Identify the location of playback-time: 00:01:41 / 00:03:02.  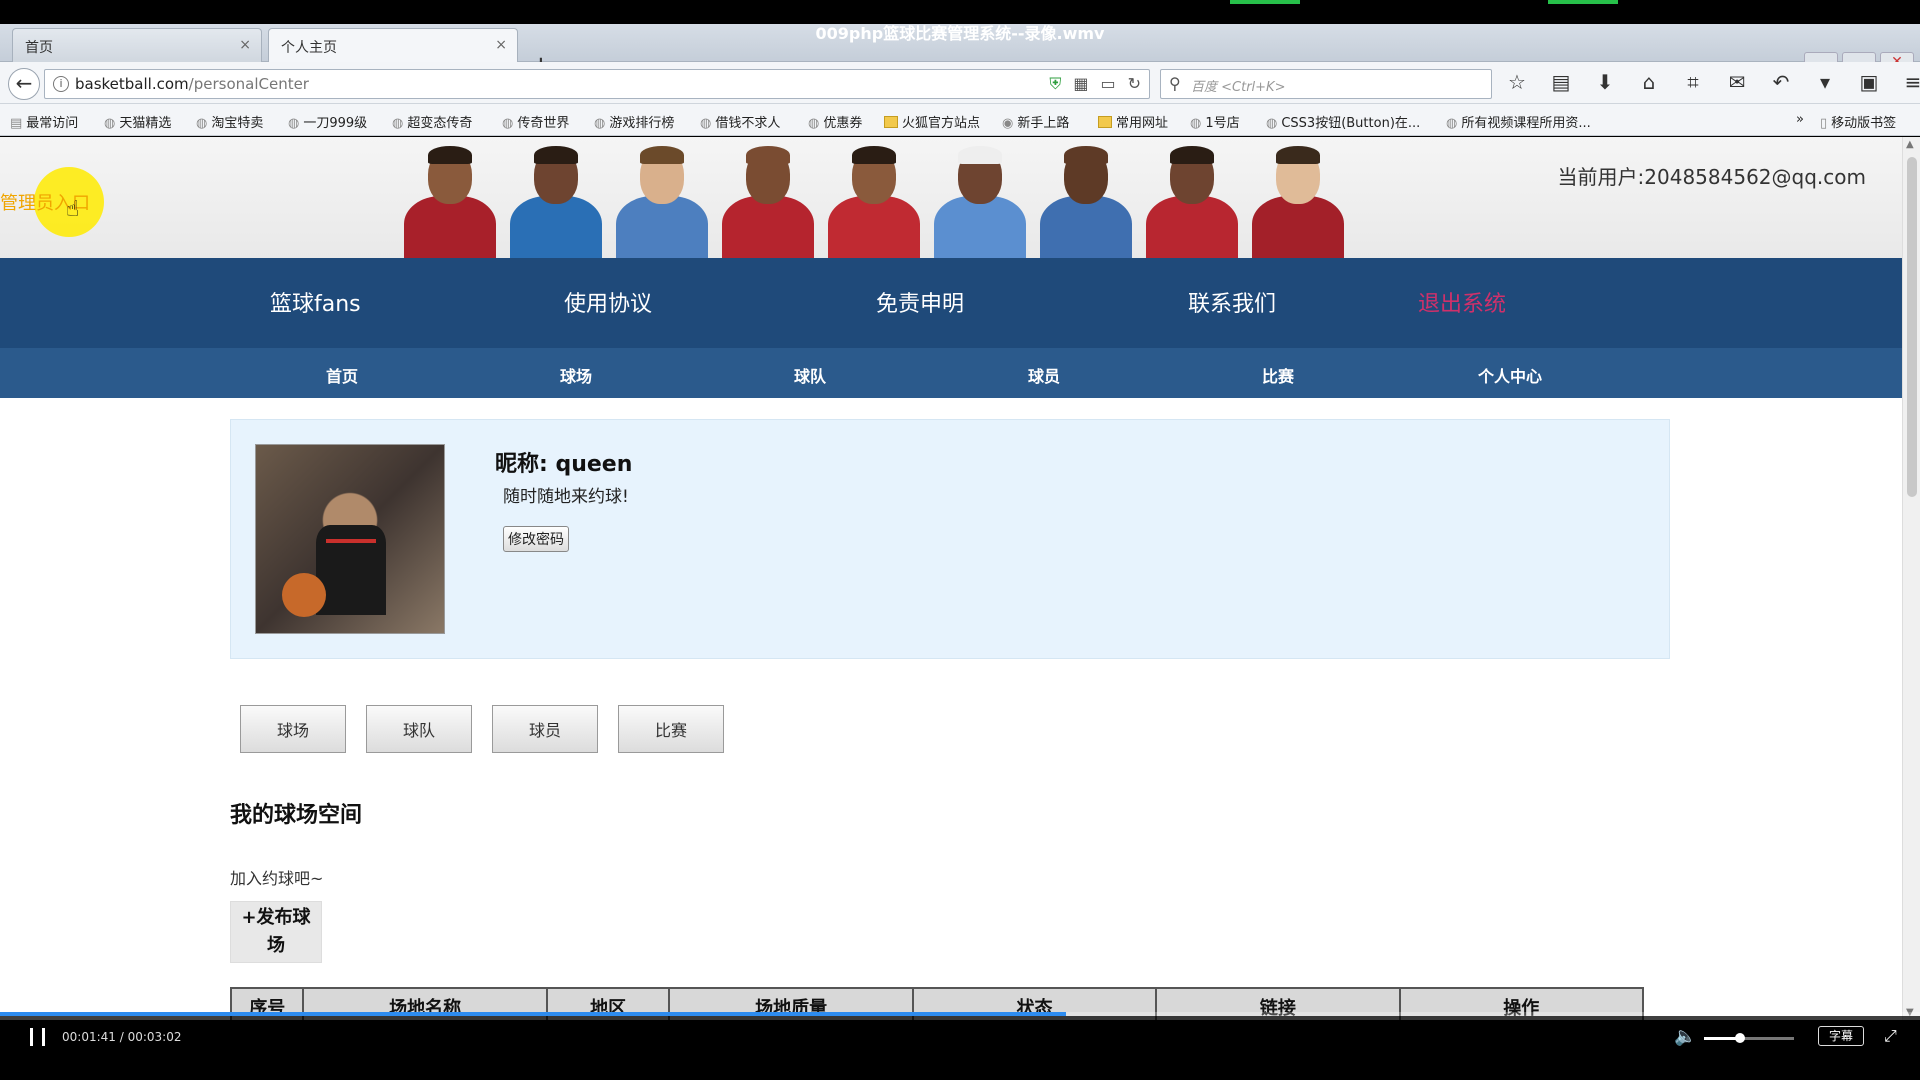
(122, 1037).